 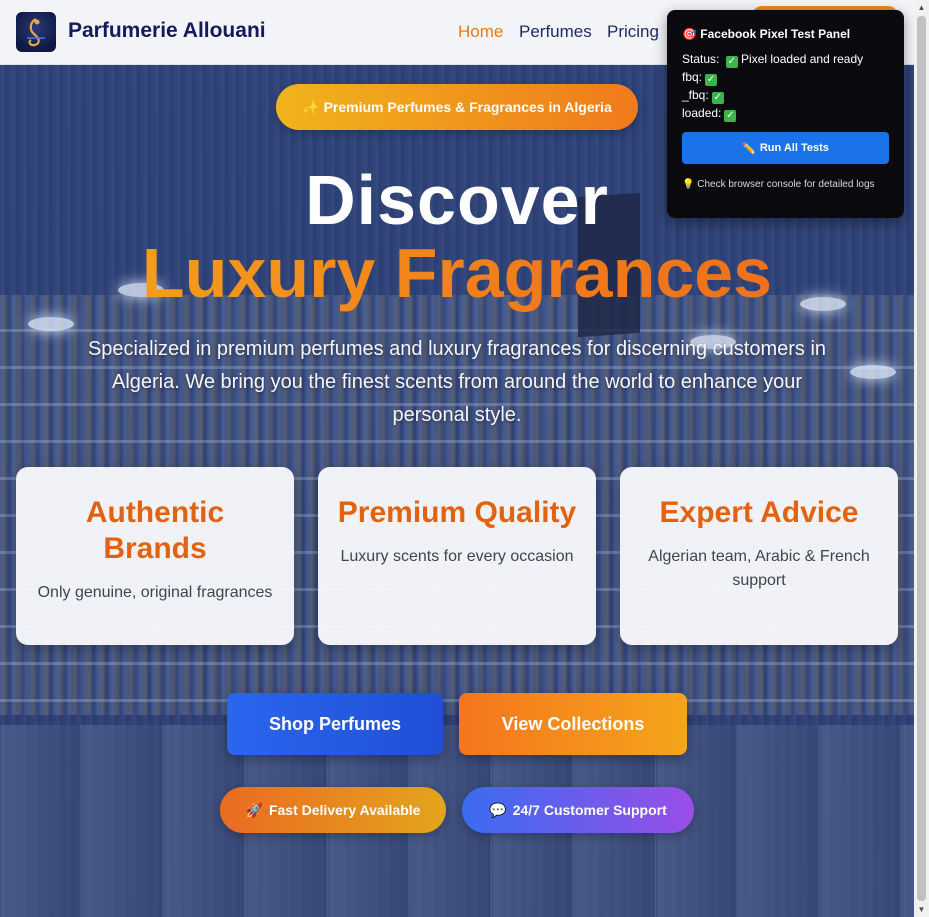 What do you see at coordinates (573, 724) in the screenshot?
I see `view-collections-button: View Collections` at bounding box center [573, 724].